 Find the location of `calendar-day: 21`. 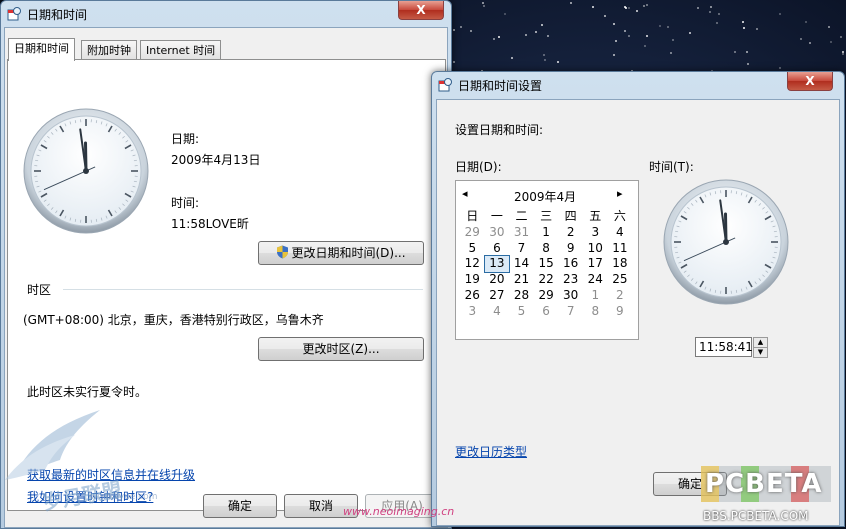

calendar-day: 21 is located at coordinates (521, 280).